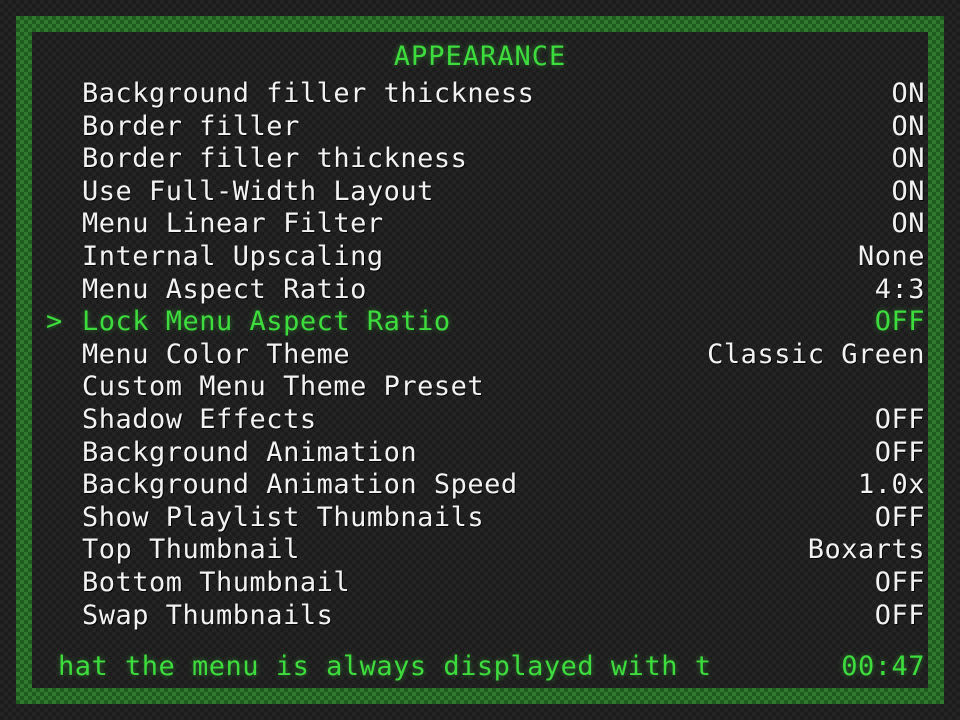  What do you see at coordinates (480, 127) in the screenshot?
I see `setting-row: Border filler ON` at bounding box center [480, 127].